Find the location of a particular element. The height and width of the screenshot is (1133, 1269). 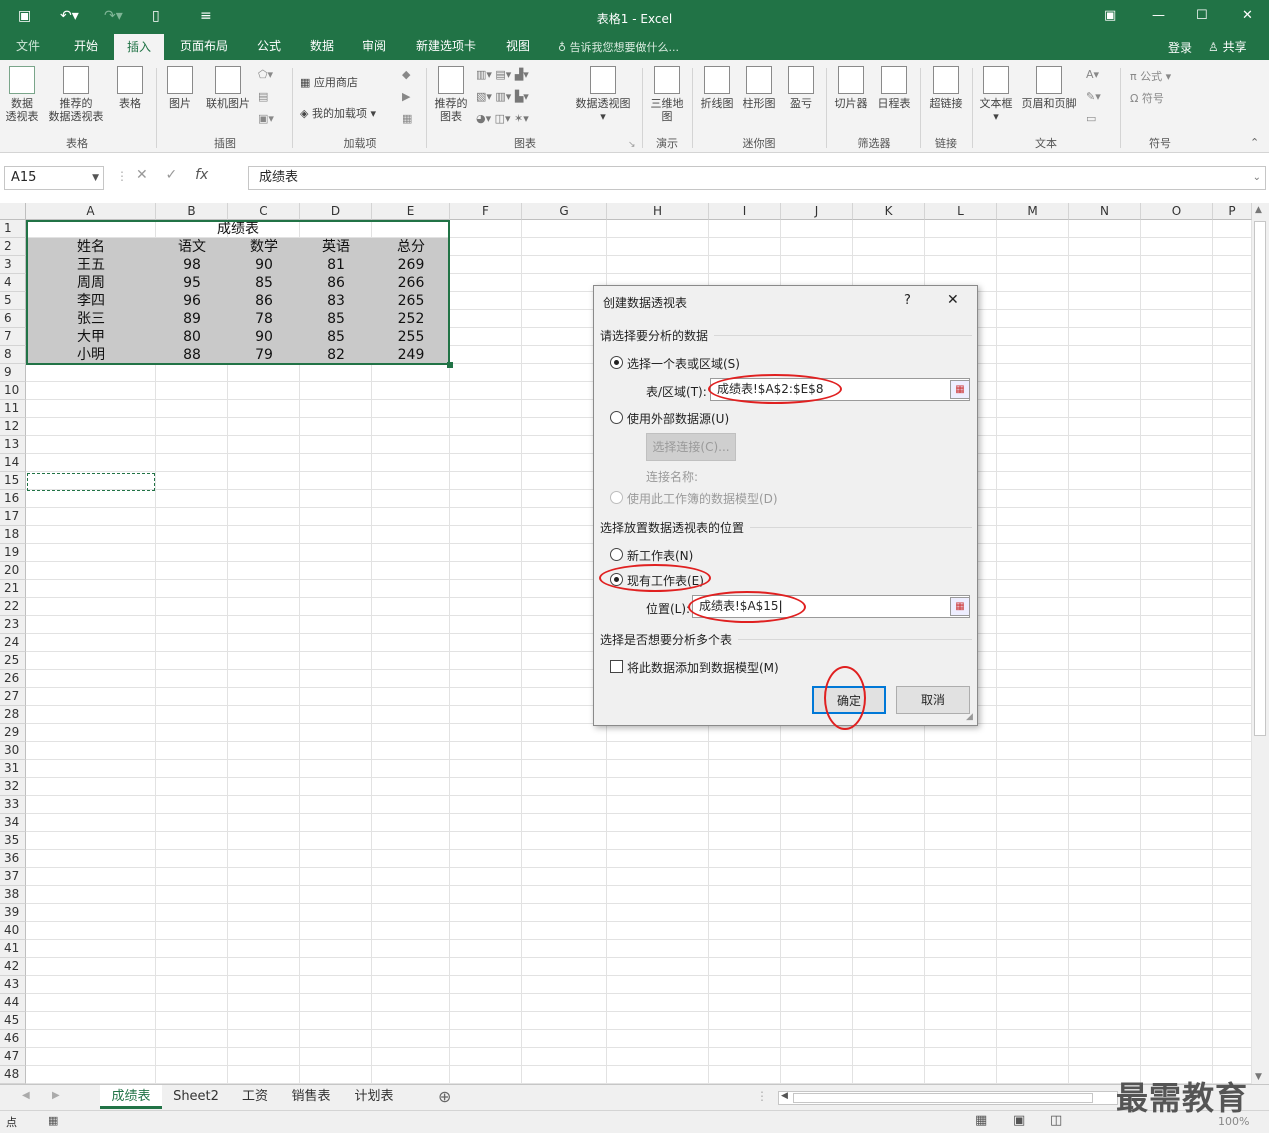

minimize-icon: — is located at coordinates (1158, 15).